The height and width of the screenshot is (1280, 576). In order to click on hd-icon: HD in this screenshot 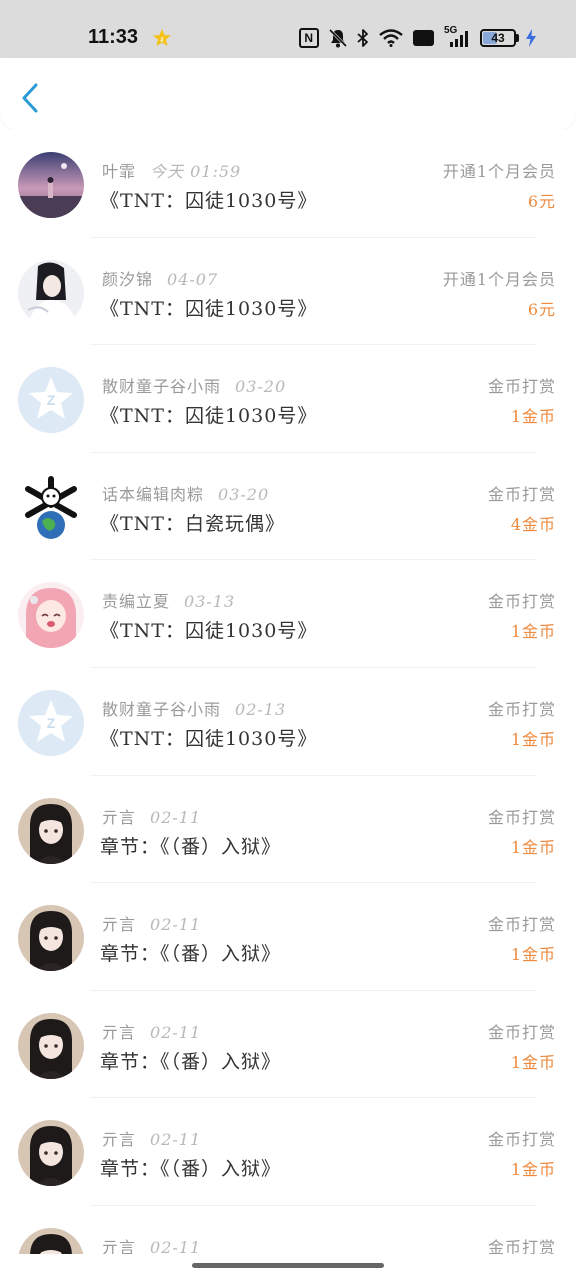, I will do `click(423, 38)`.